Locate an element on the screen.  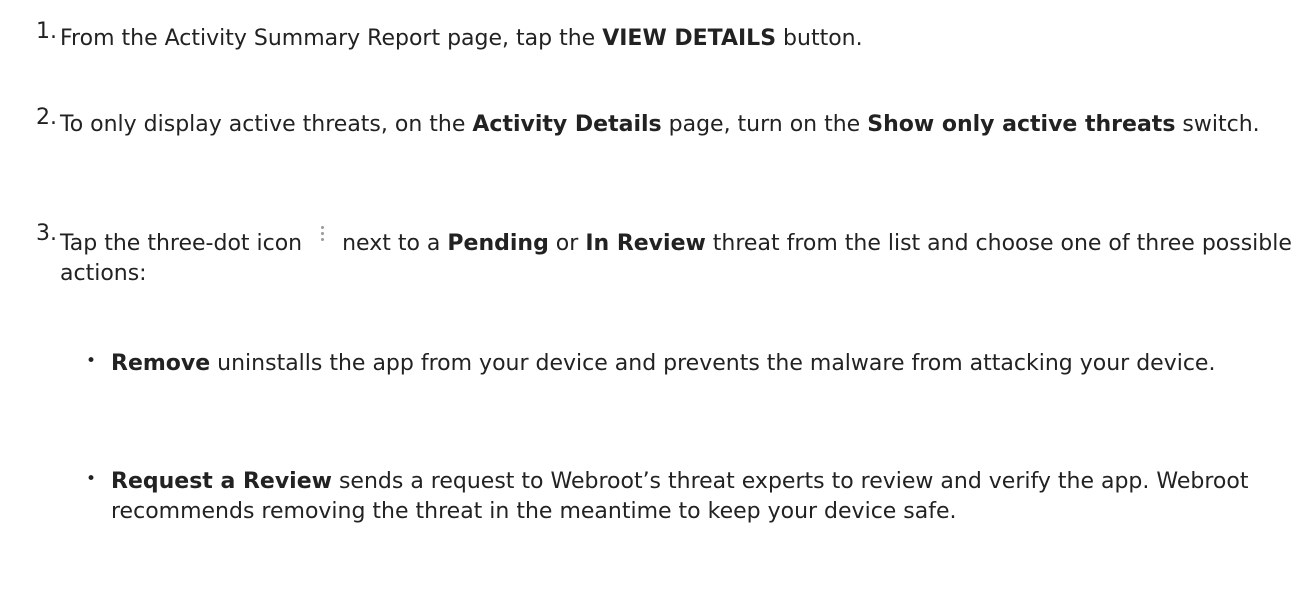
text-segment: next to a is located at coordinates (391, 243).